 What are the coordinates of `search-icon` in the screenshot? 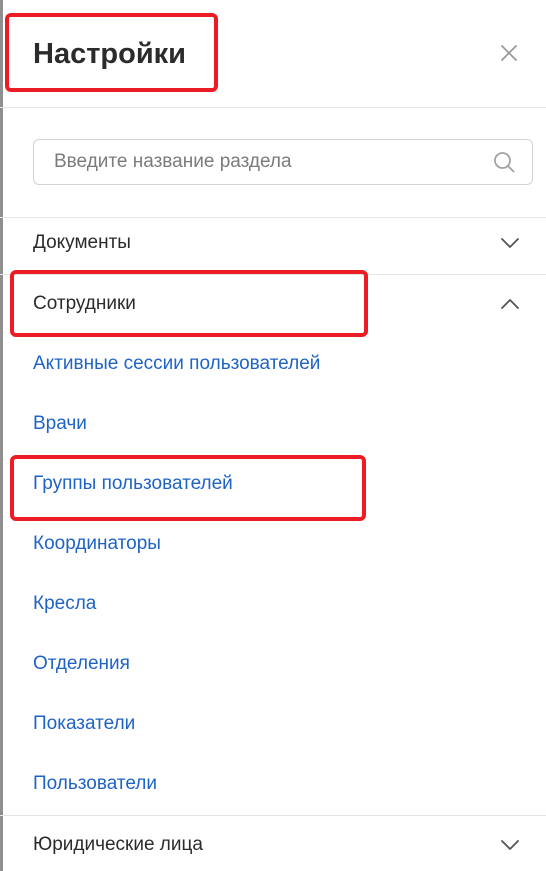 It's located at (504, 162).